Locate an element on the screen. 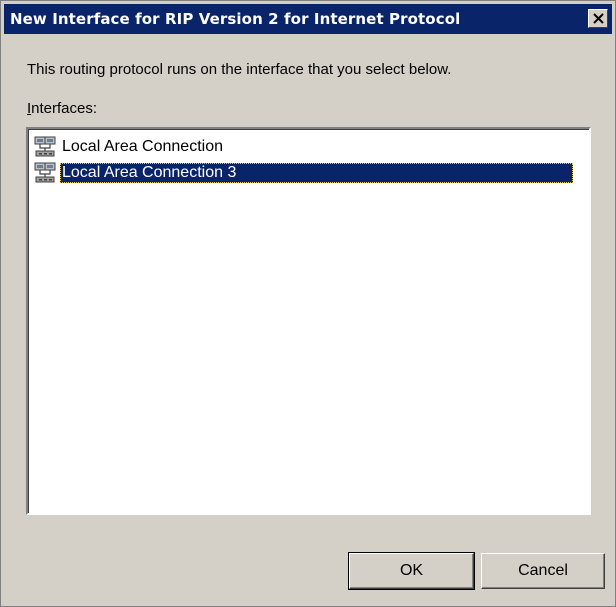  list-item-selected: Local Area Connection 3 is located at coordinates (302, 173).